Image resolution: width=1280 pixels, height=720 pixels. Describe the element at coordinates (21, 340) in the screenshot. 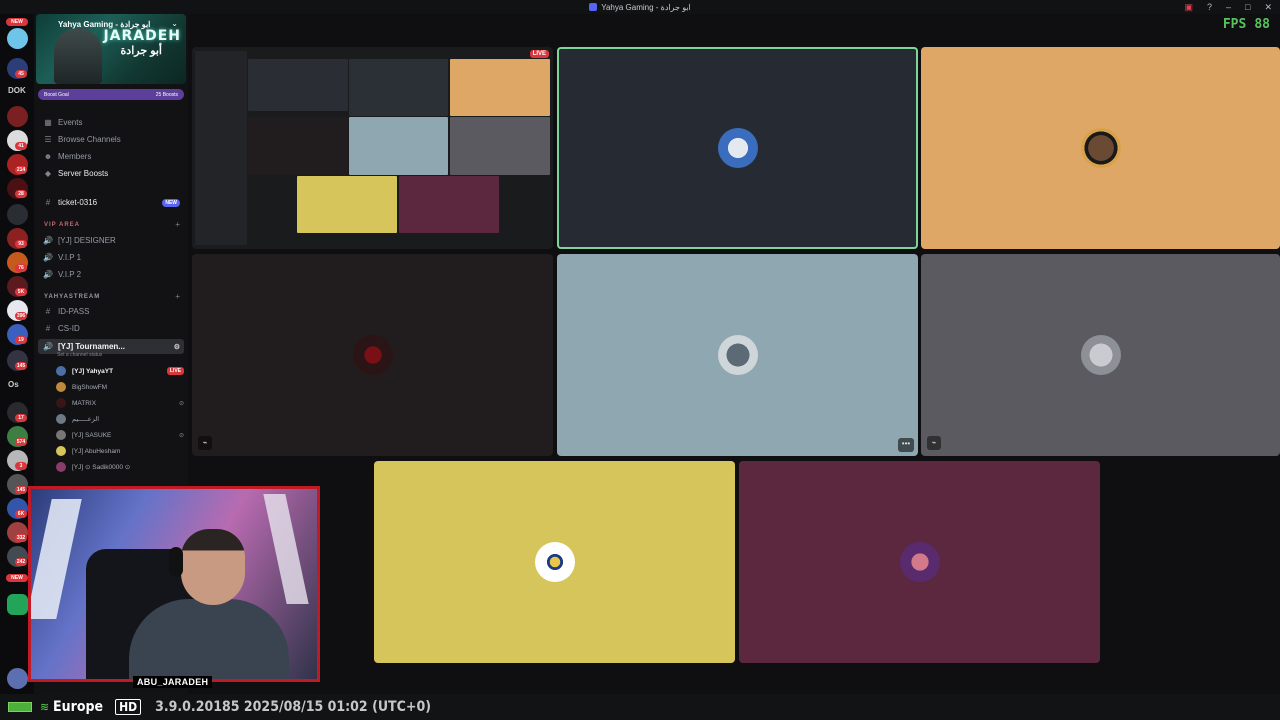

I see `rail-badge: 19` at that location.